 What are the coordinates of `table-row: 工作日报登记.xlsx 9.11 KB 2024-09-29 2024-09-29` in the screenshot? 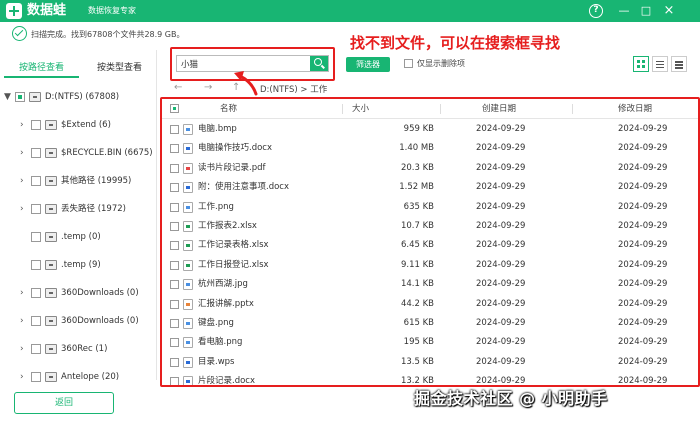 It's located at (430, 265).